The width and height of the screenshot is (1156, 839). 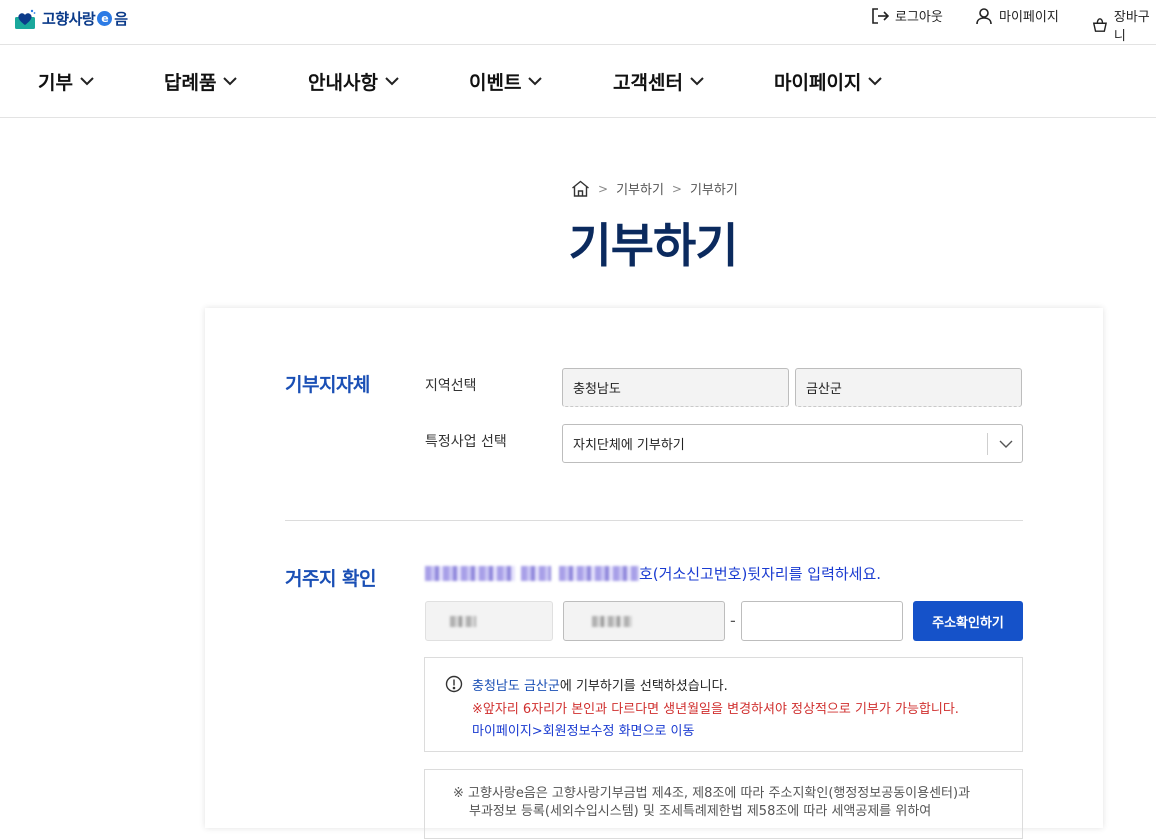 I want to click on heart-logo-icon, so click(x=25, y=18).